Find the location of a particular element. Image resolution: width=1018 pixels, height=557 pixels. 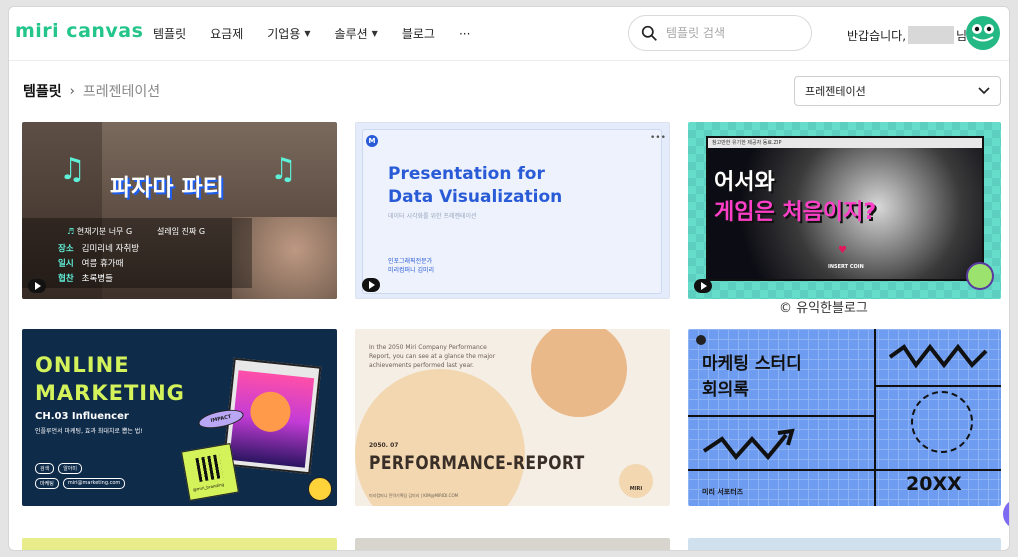

greeting: 반갑습니다, 님! is located at coordinates (909, 35).